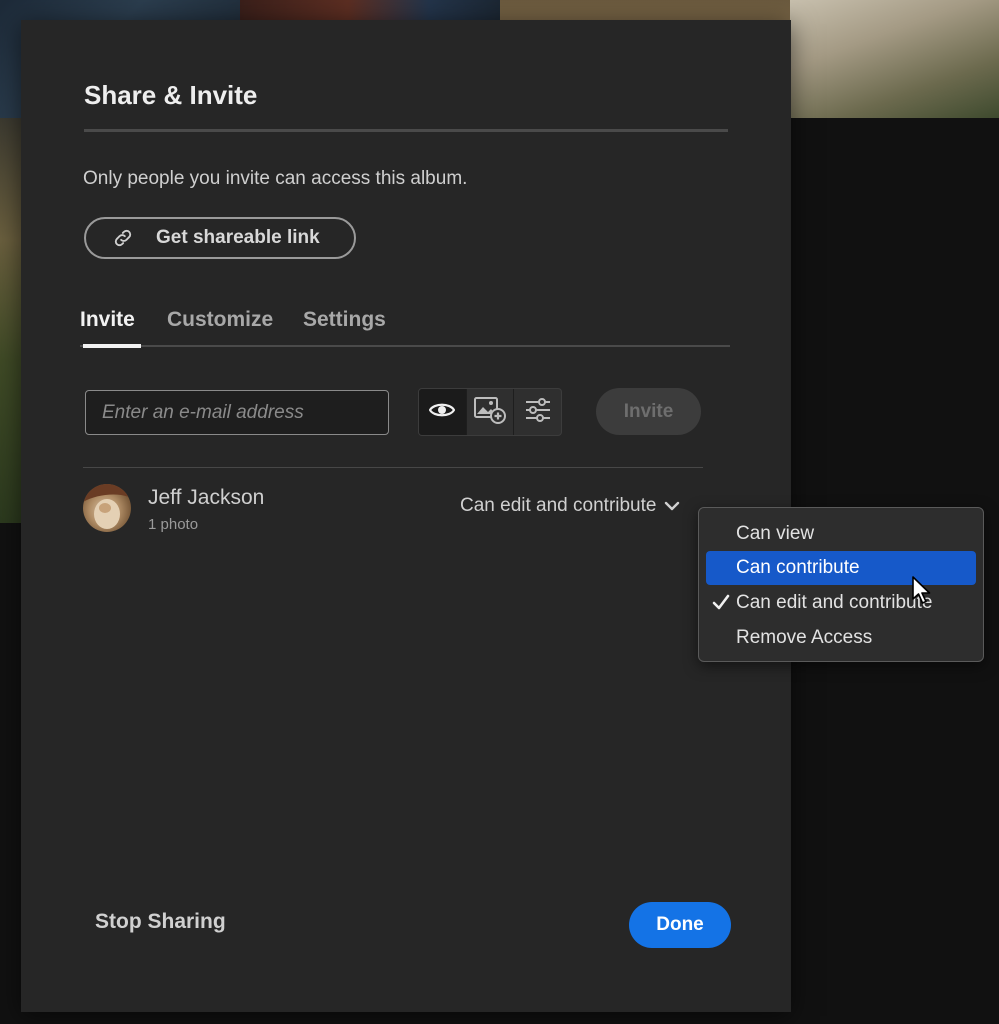 This screenshot has height=1024, width=999. I want to click on chevron-down-icon, so click(672, 506).